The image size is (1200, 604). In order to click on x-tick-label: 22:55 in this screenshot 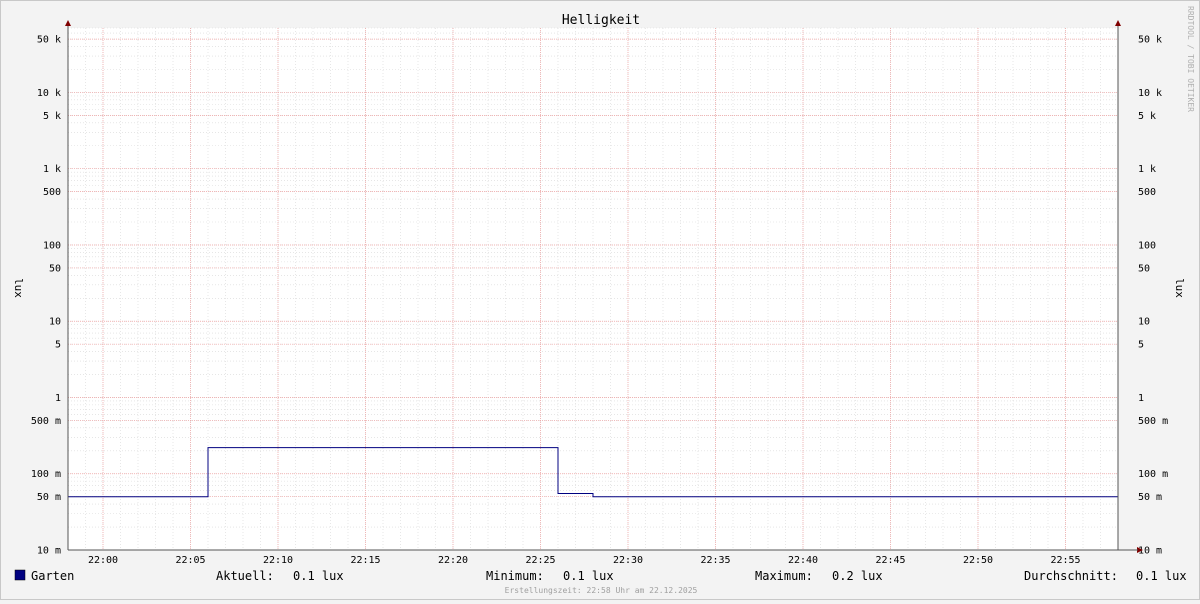, I will do `click(1065, 560)`.